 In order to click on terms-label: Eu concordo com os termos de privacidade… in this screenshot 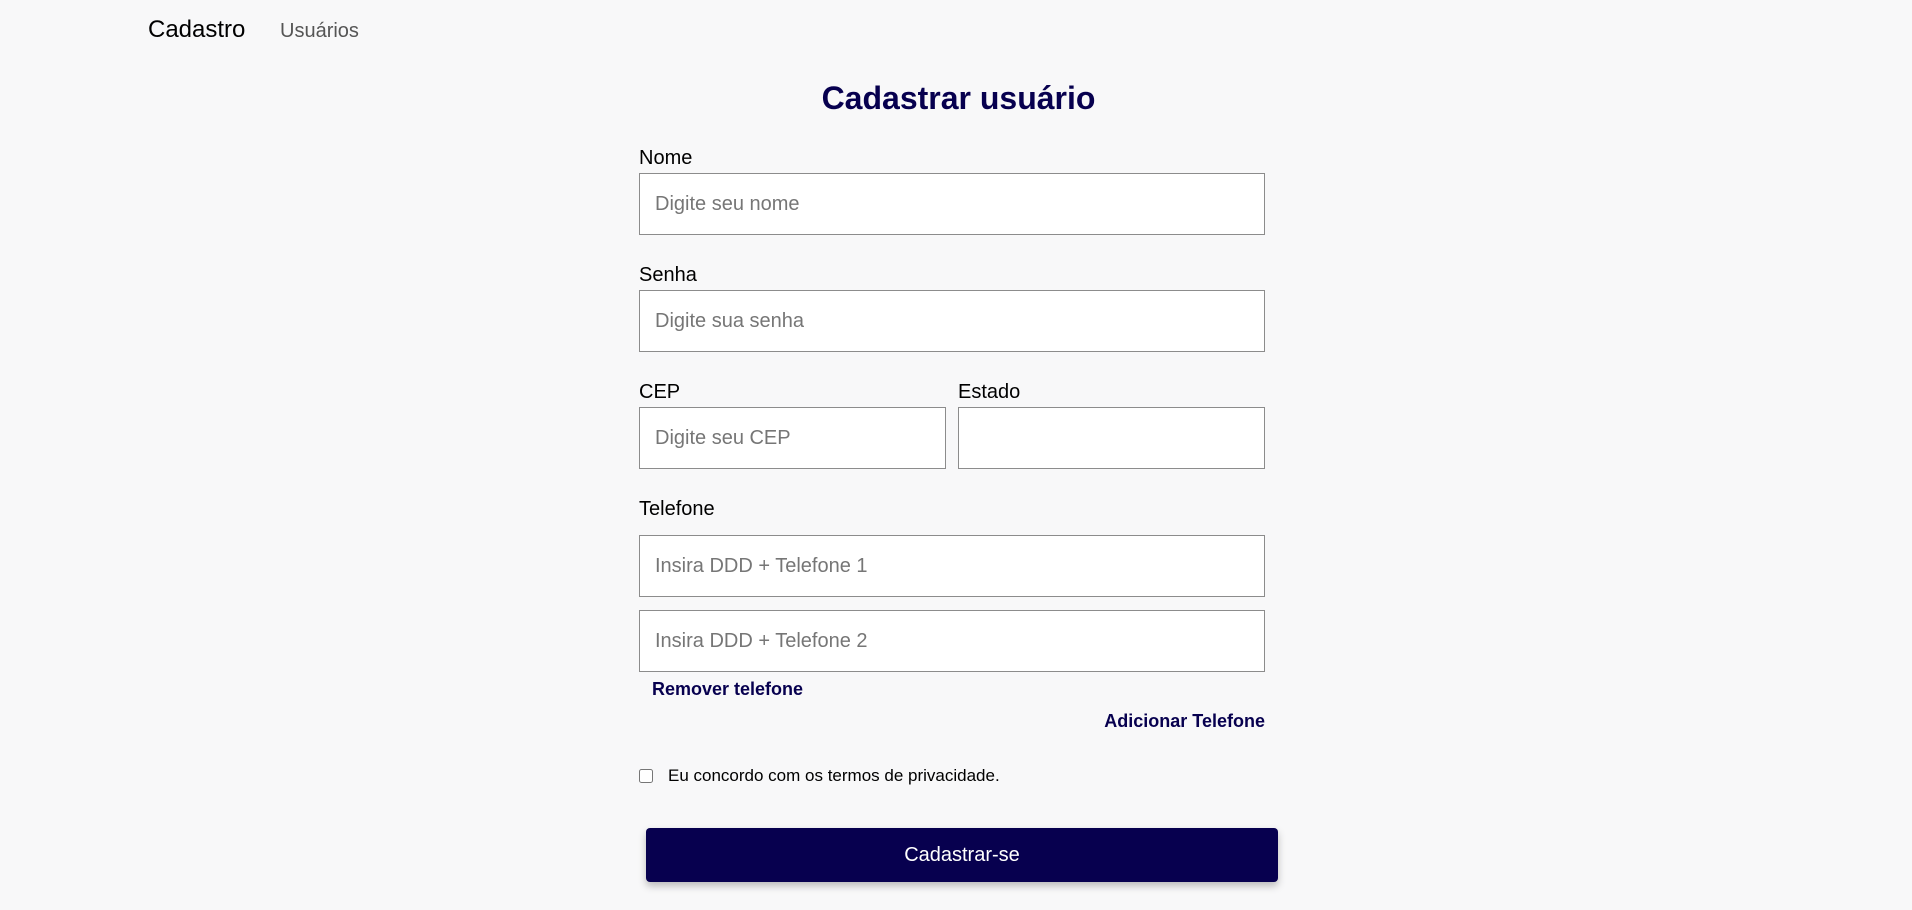, I will do `click(834, 775)`.